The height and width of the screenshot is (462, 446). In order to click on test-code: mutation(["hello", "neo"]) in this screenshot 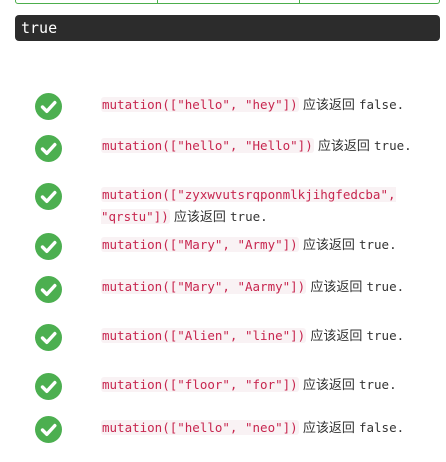, I will do `click(200, 427)`.